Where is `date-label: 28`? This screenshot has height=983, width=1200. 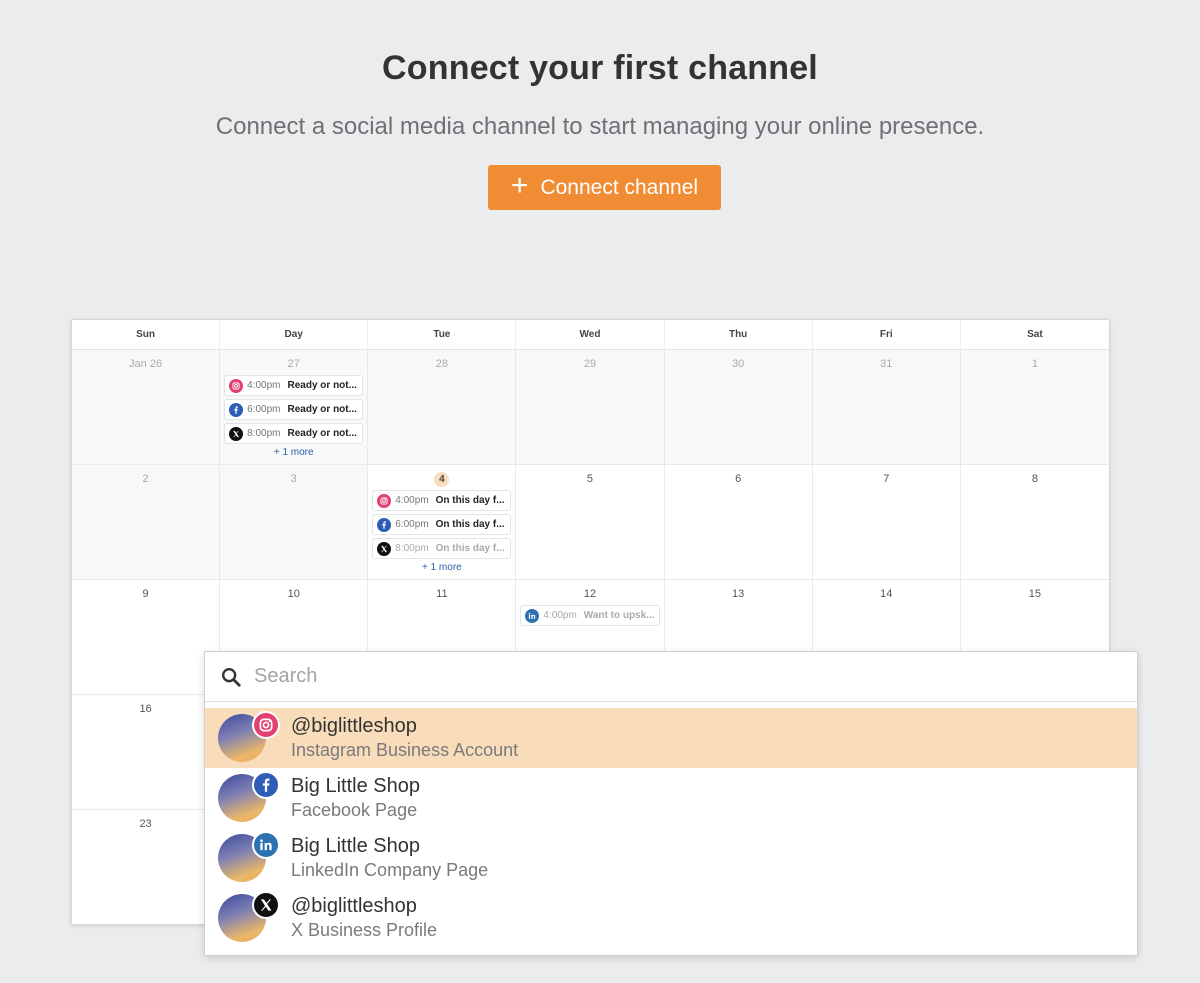
date-label: 28 is located at coordinates (441, 364).